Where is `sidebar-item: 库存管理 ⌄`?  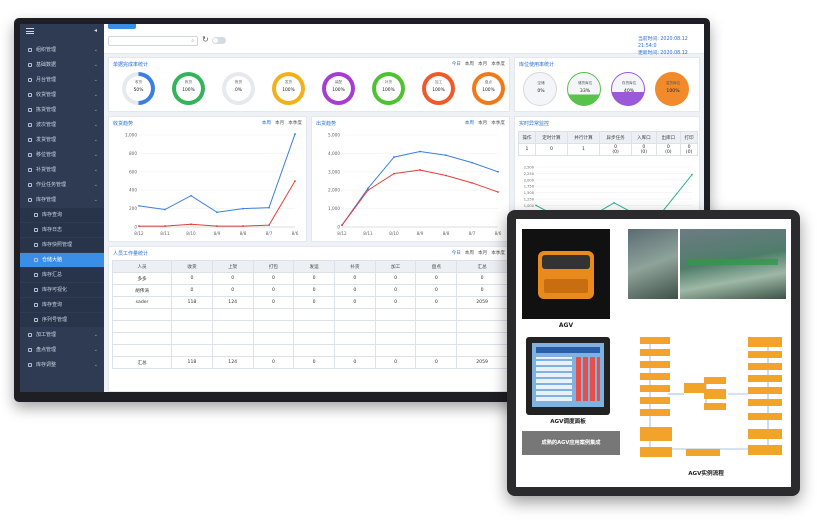
sidebar-item: 库存管理 ⌄ is located at coordinates (62, 200).